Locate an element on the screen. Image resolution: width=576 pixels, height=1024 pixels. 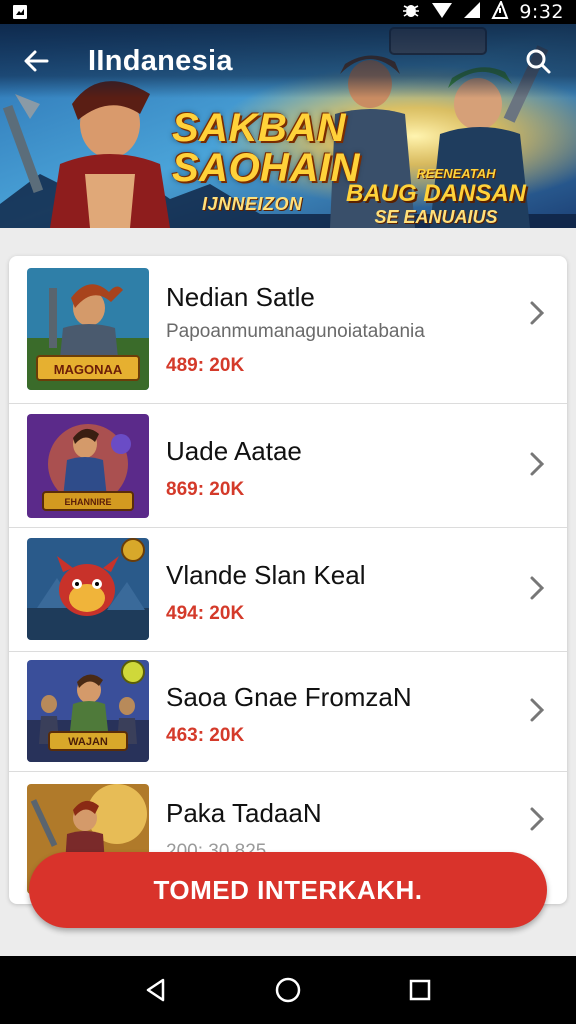
arrow-left-icon is located at coordinates (36, 61).